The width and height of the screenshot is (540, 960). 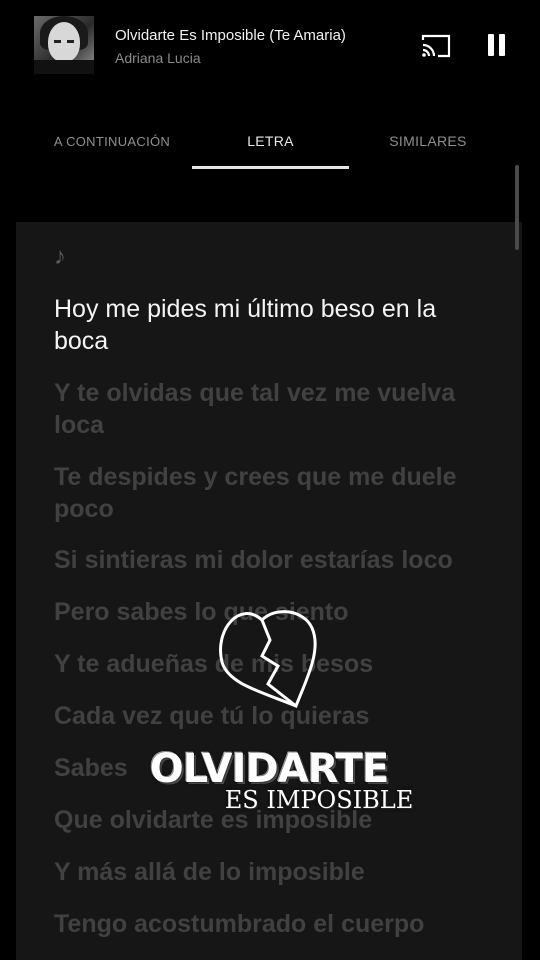 I want to click on lyric-line: Te despides y crees que me duele poco, so click(x=274, y=493).